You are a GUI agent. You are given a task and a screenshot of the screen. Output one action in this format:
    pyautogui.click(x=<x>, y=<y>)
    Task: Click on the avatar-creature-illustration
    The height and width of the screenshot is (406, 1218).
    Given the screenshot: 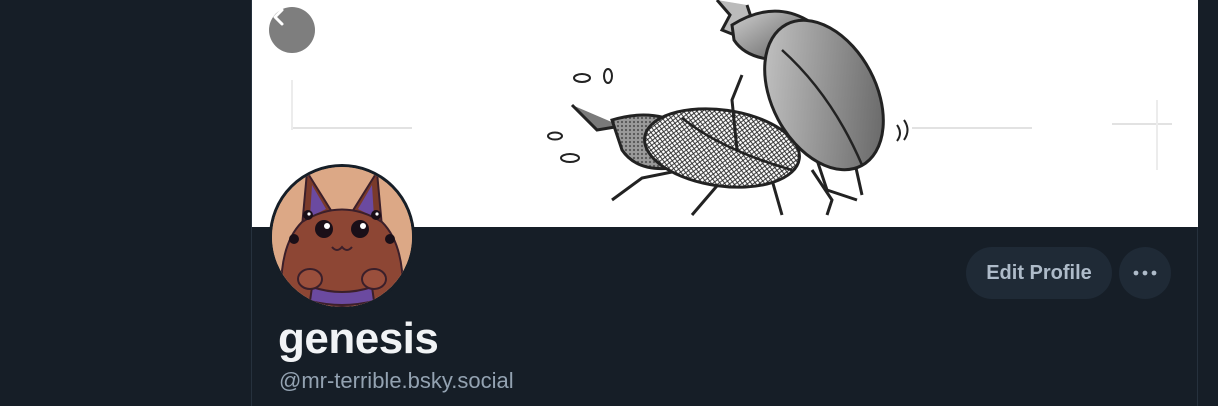 What is the action you would take?
    pyautogui.click(x=342, y=237)
    